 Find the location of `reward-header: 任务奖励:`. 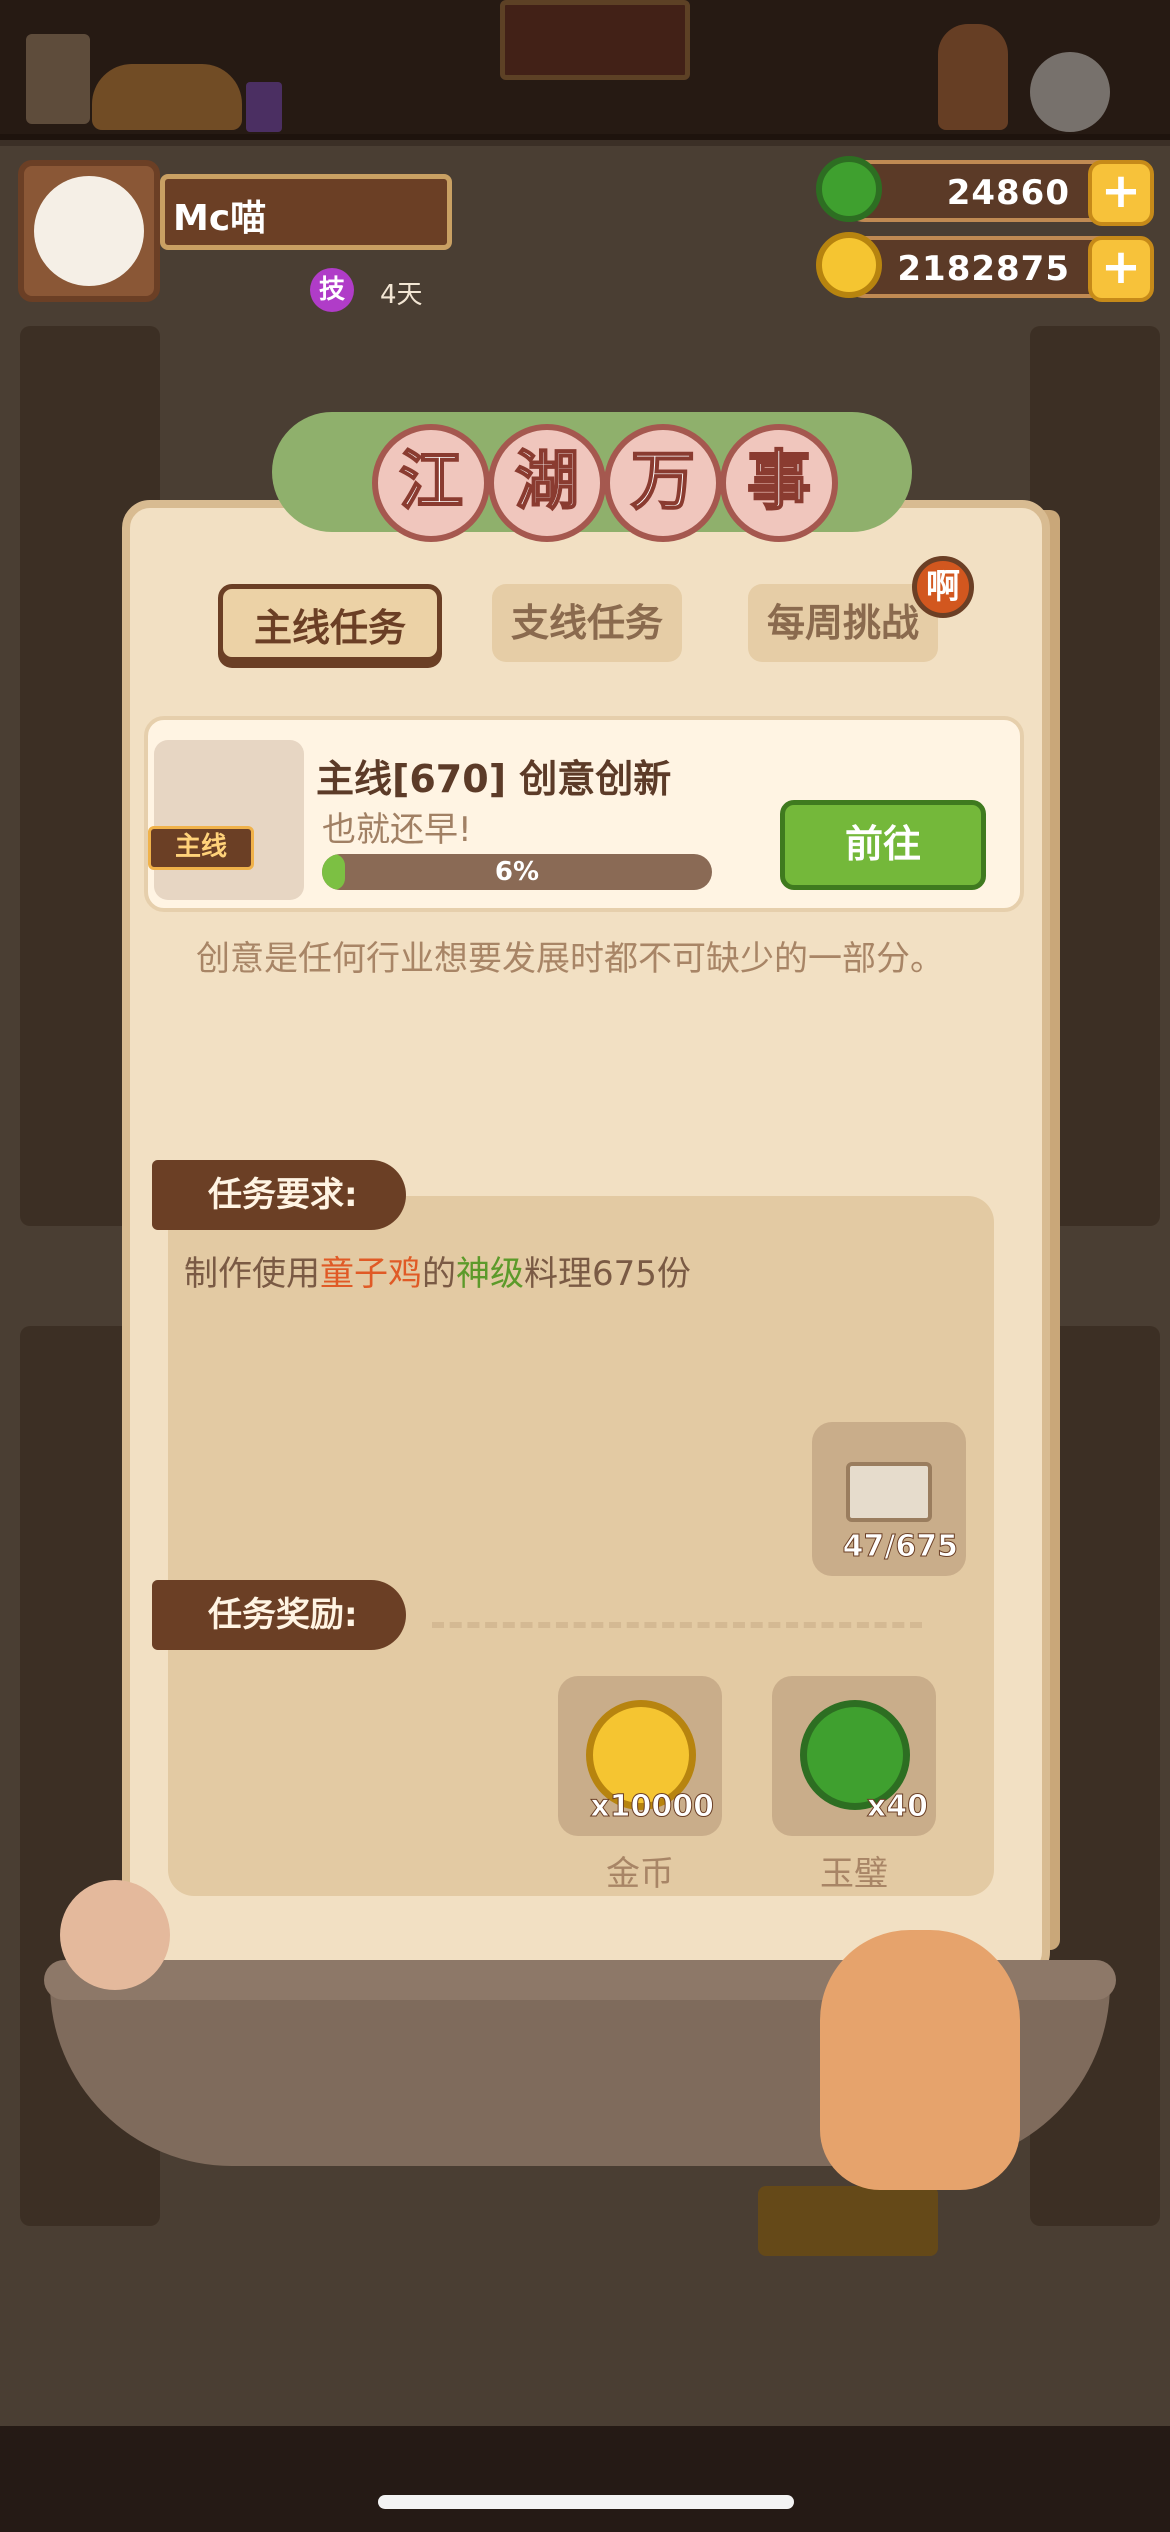

reward-header: 任务奖励: is located at coordinates (279, 1615).